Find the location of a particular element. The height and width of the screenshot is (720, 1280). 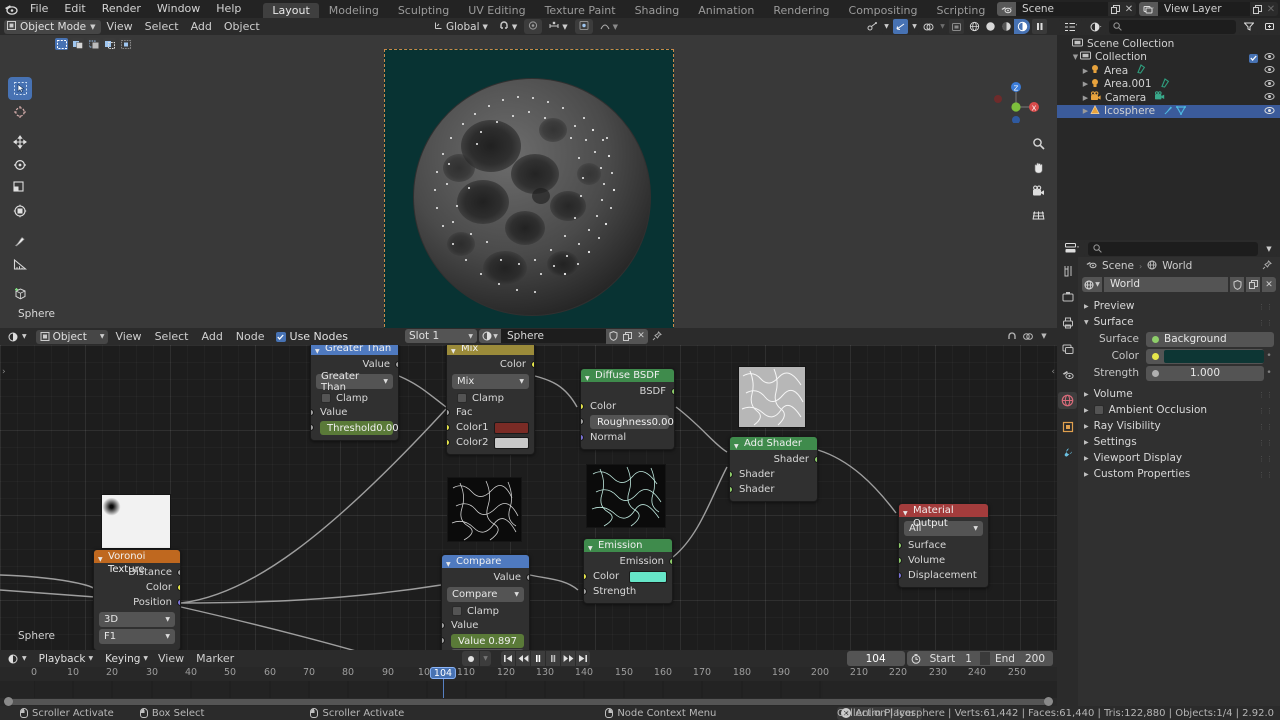

color-swatch is located at coordinates (1214, 356).